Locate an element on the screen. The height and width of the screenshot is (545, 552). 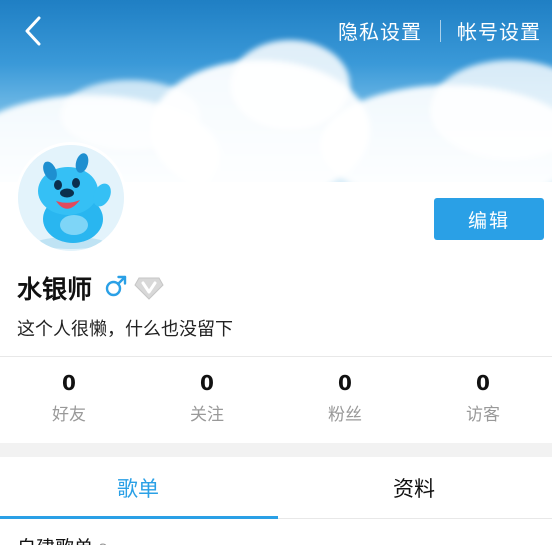
tab-info: 资料 is located at coordinates (414, 487).